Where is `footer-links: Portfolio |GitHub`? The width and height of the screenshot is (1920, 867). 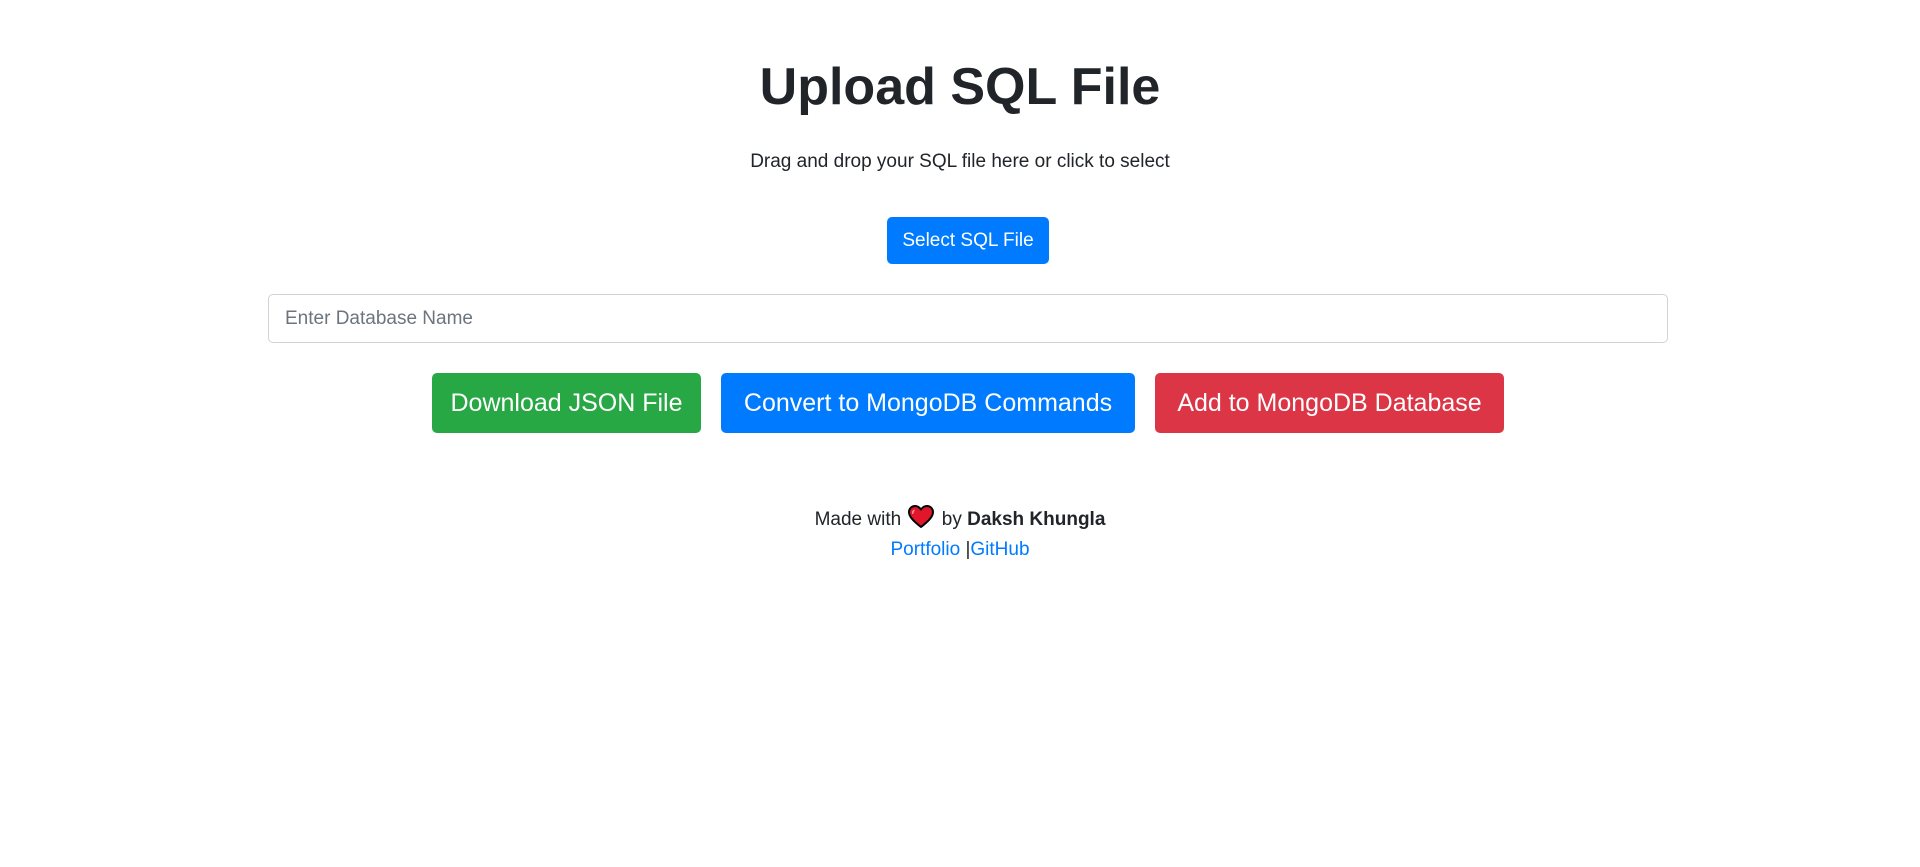 footer-links: Portfolio |GitHub is located at coordinates (960, 550).